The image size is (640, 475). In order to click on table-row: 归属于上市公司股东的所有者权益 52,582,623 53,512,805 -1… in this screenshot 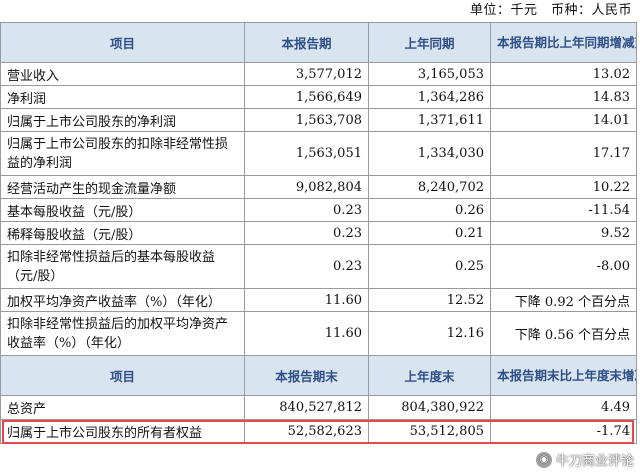, I will do `click(318, 431)`.